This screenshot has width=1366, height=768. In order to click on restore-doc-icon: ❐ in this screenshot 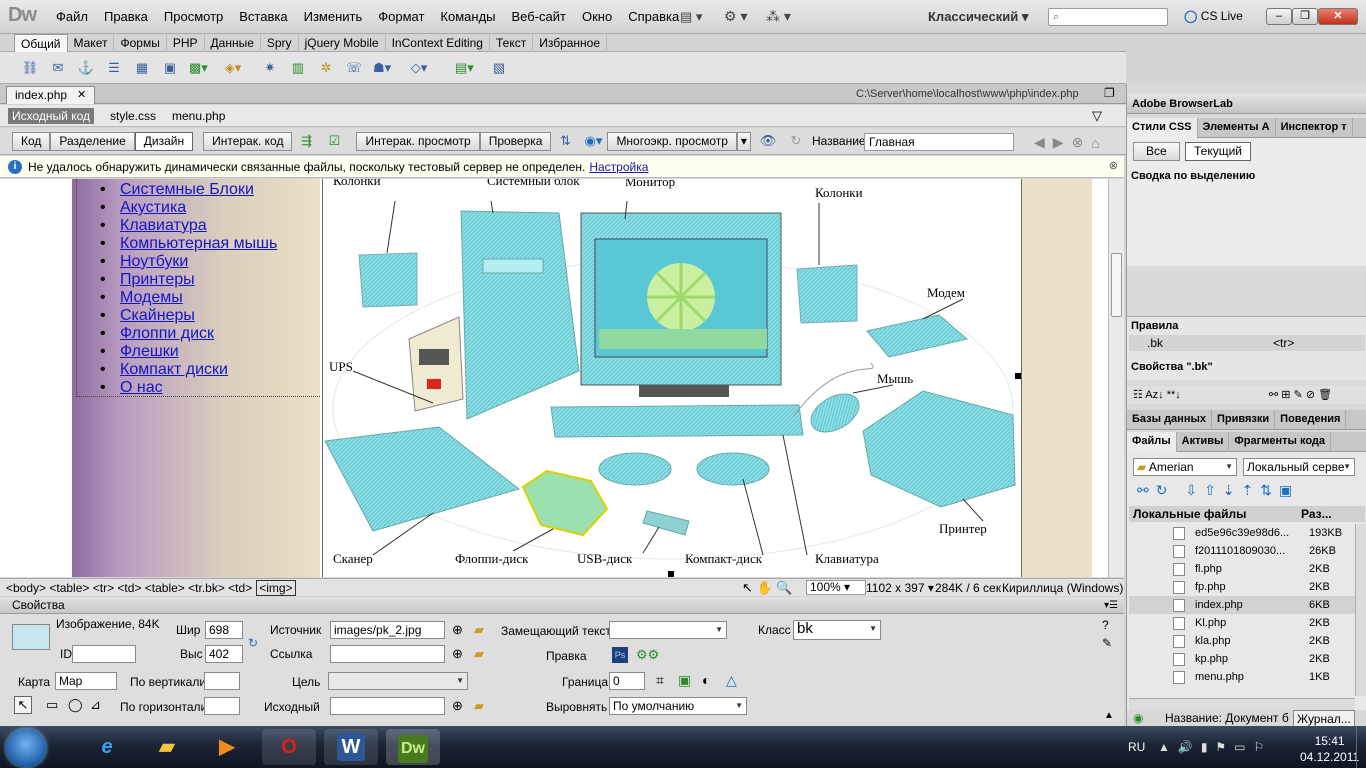, I will do `click(1109, 93)`.